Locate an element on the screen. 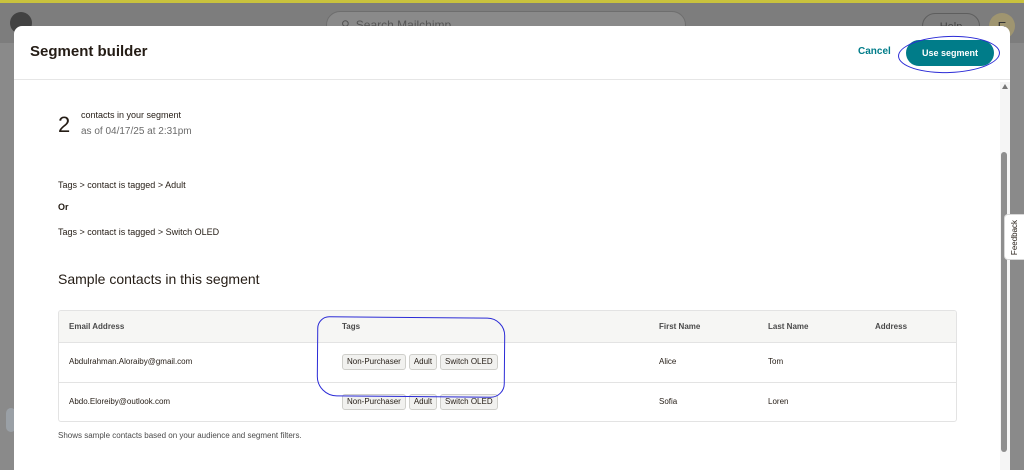 The image size is (1024, 470). modal-header: Segment builder Cancel Use segment is located at coordinates (512, 53).